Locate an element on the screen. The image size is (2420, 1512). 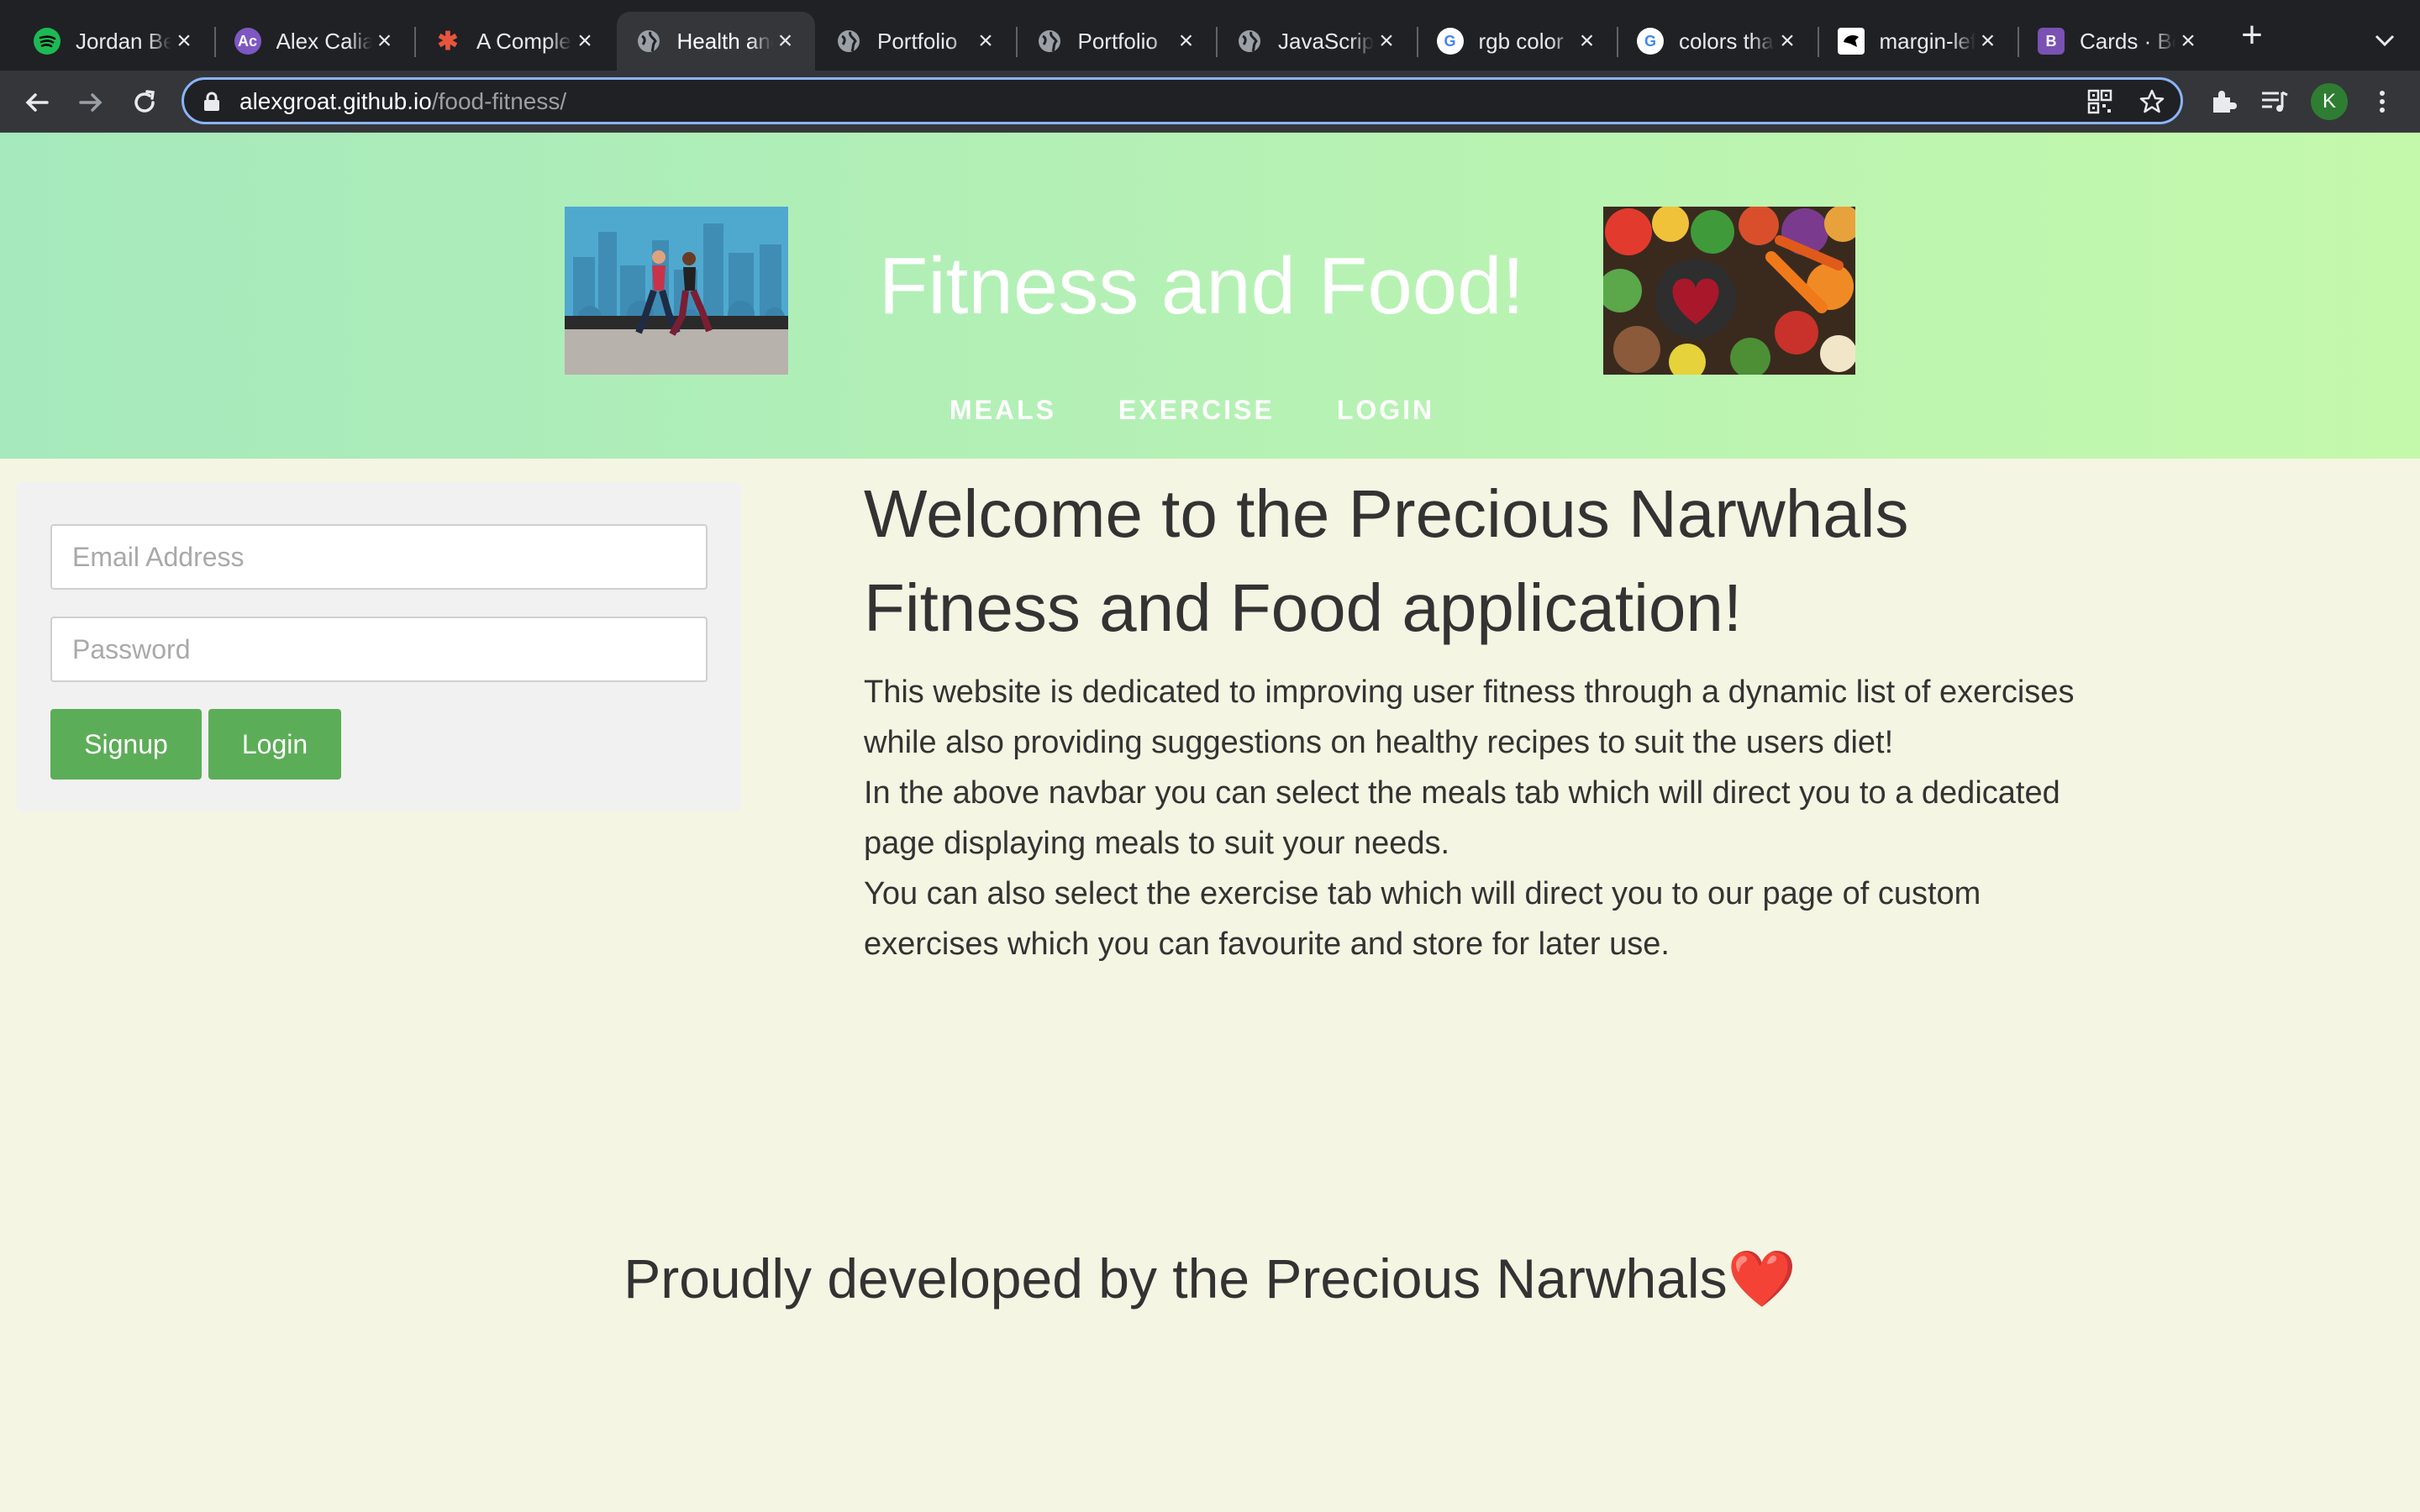
bootstrap-icon: B is located at coordinates (2051, 41).